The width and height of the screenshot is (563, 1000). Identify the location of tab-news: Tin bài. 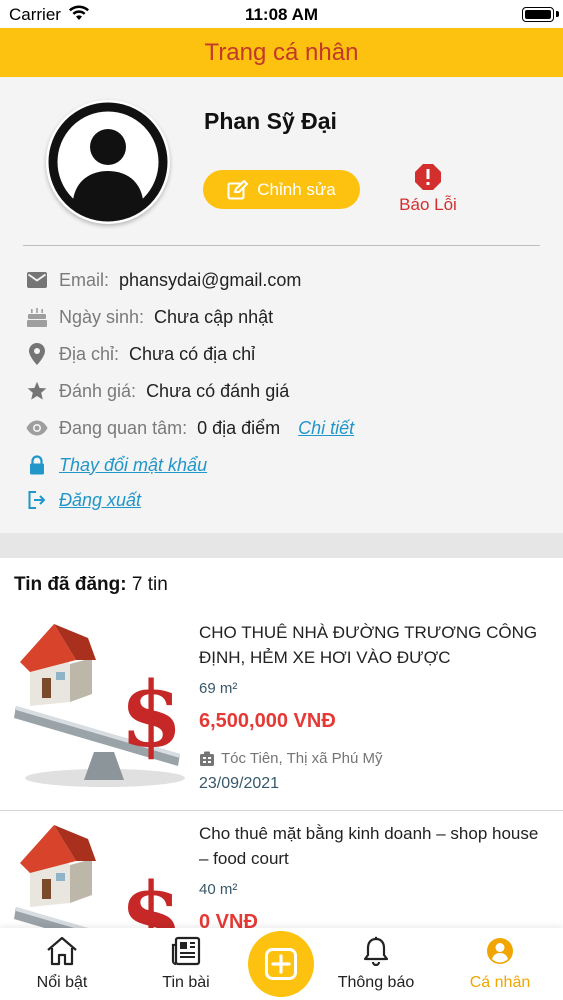
(186, 964).